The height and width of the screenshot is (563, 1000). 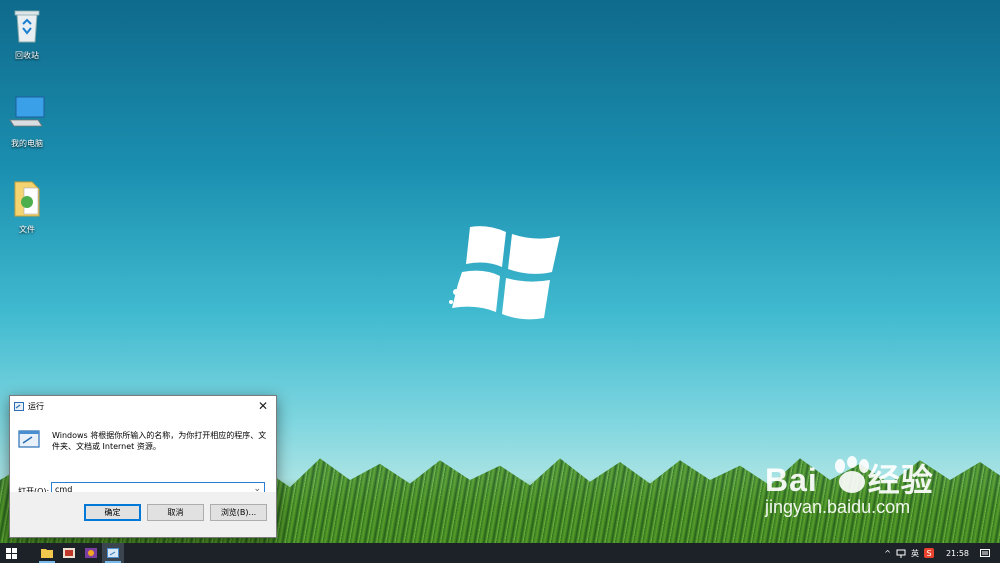 I want to click on desktop-icon-recycle-bin: 回收站, so click(x=27, y=33).